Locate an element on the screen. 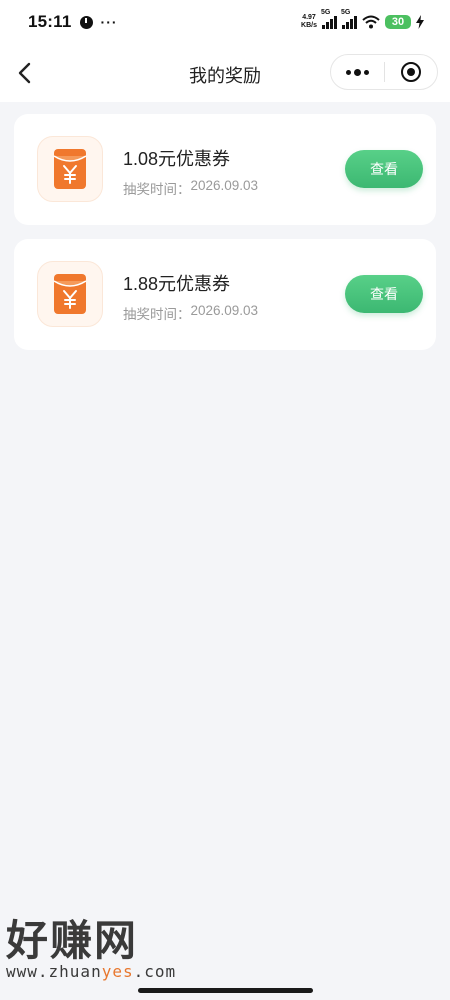  watermark: 好赚网 www.zhuanyes.com is located at coordinates (106, 951).